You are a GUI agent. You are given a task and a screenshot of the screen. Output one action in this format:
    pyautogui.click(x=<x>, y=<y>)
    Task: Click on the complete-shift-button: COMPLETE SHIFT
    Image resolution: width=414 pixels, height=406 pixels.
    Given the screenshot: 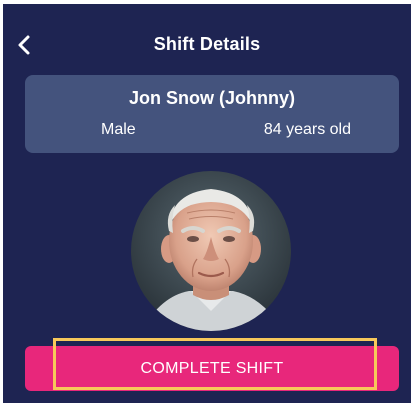 What is the action you would take?
    pyautogui.click(x=212, y=368)
    